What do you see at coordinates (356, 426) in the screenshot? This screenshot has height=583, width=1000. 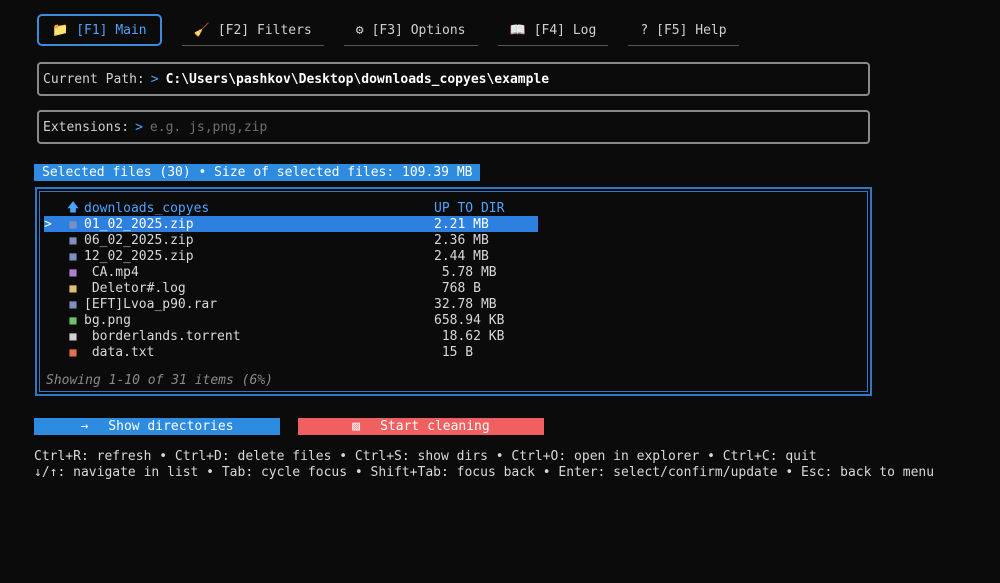 I see `trash-icon: ▨` at bounding box center [356, 426].